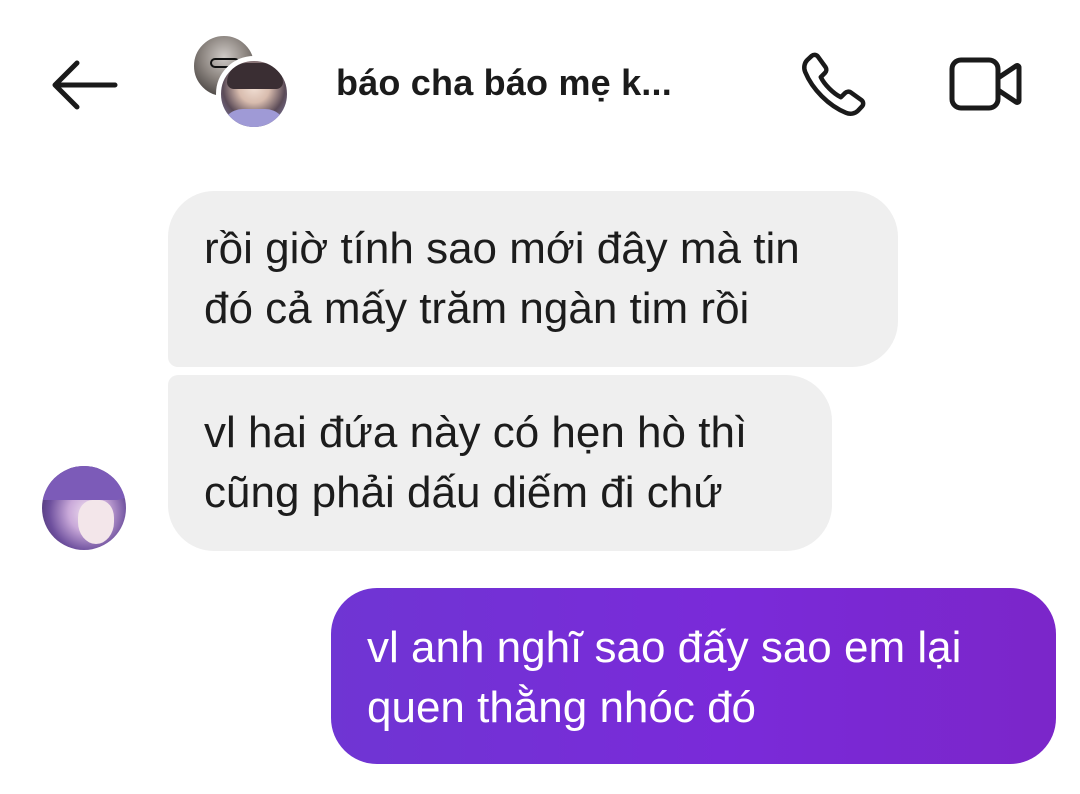  I want to click on arrow-left-icon, so click(85, 85).